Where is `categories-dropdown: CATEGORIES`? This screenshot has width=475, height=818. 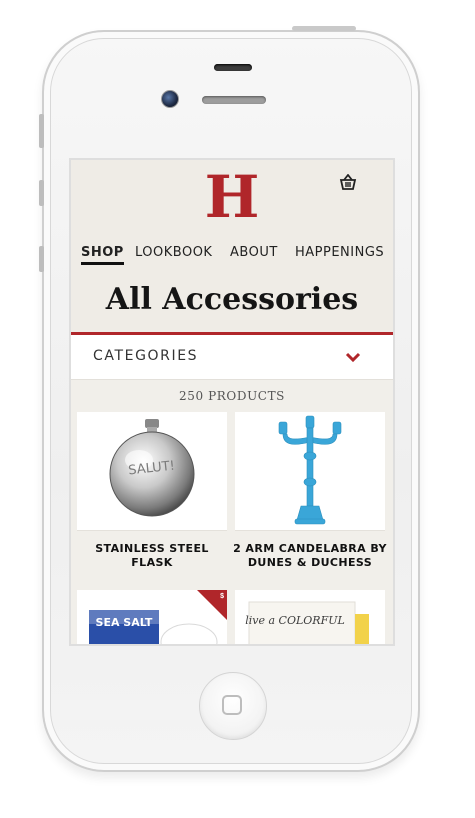 categories-dropdown: CATEGORIES is located at coordinates (232, 357).